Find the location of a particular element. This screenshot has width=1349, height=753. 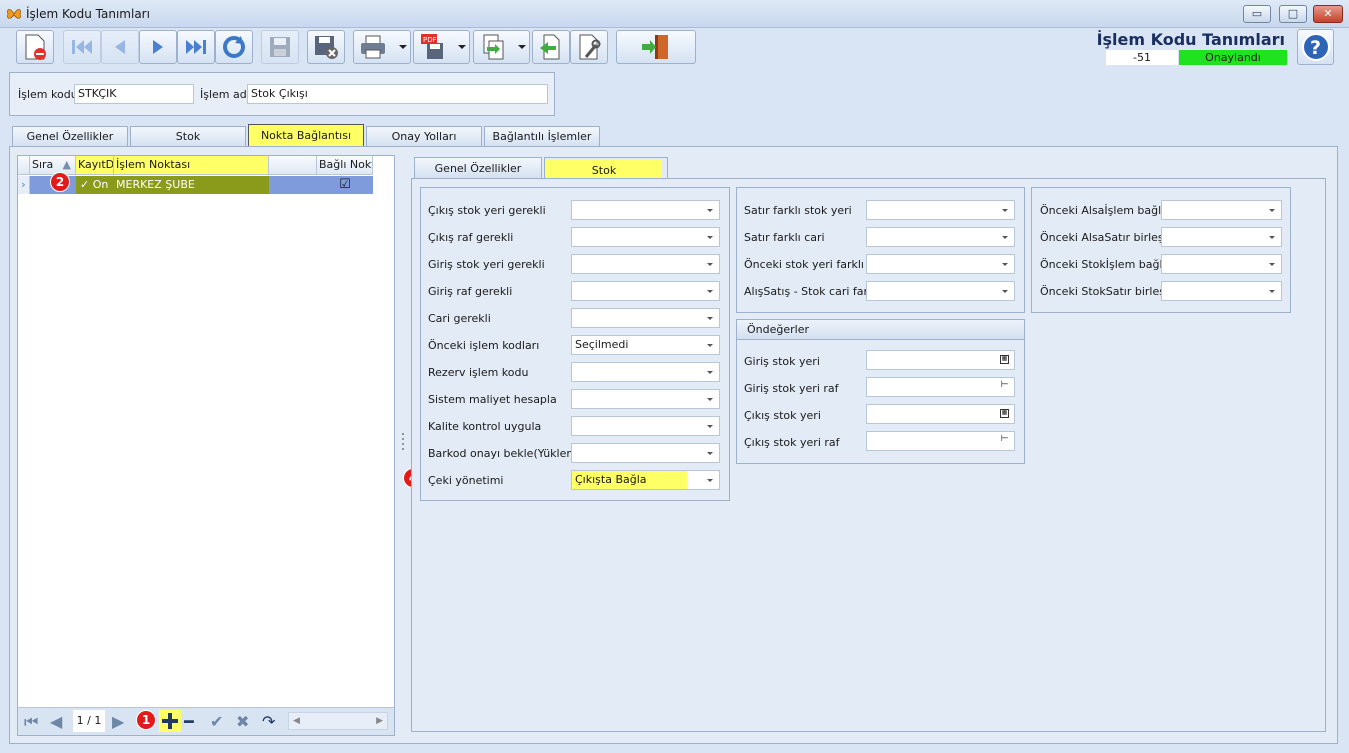

row-indicator-icon: › is located at coordinates (24, 185).